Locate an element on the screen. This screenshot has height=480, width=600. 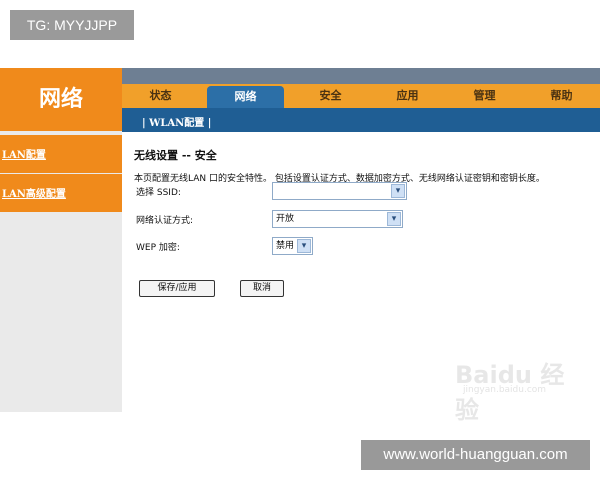
tab-status: 状态 is located at coordinates (160, 96).